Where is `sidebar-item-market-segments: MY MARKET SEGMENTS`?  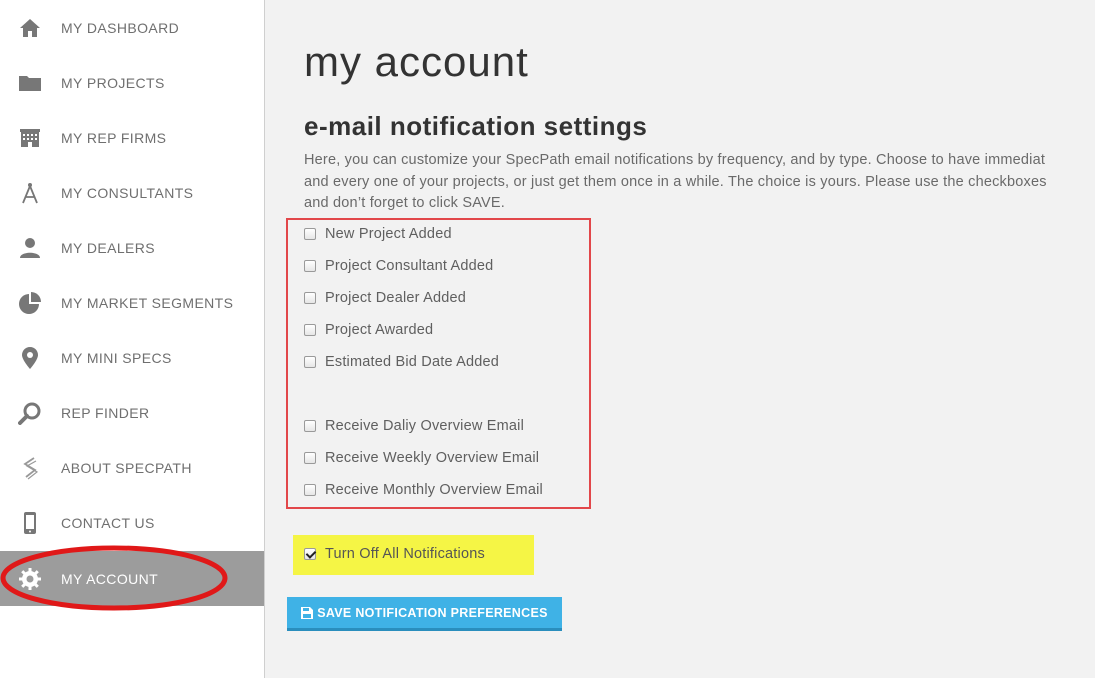 sidebar-item-market-segments: MY MARKET SEGMENTS is located at coordinates (132, 302).